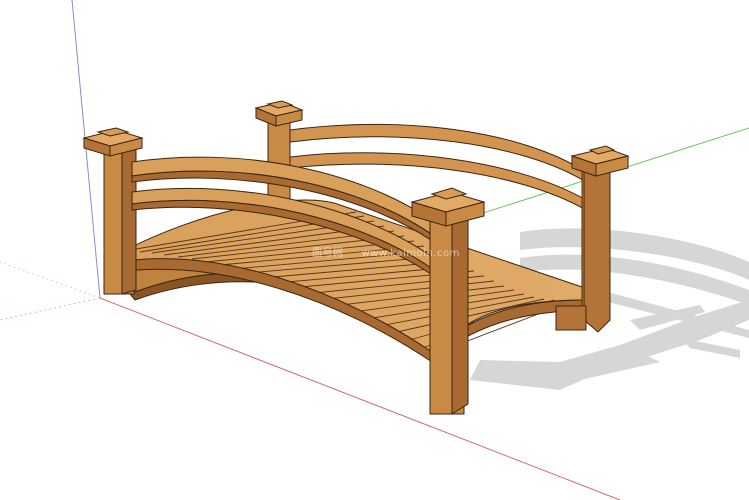 The image size is (749, 500). I want to click on red-axis-dotted, so click(50, 309).